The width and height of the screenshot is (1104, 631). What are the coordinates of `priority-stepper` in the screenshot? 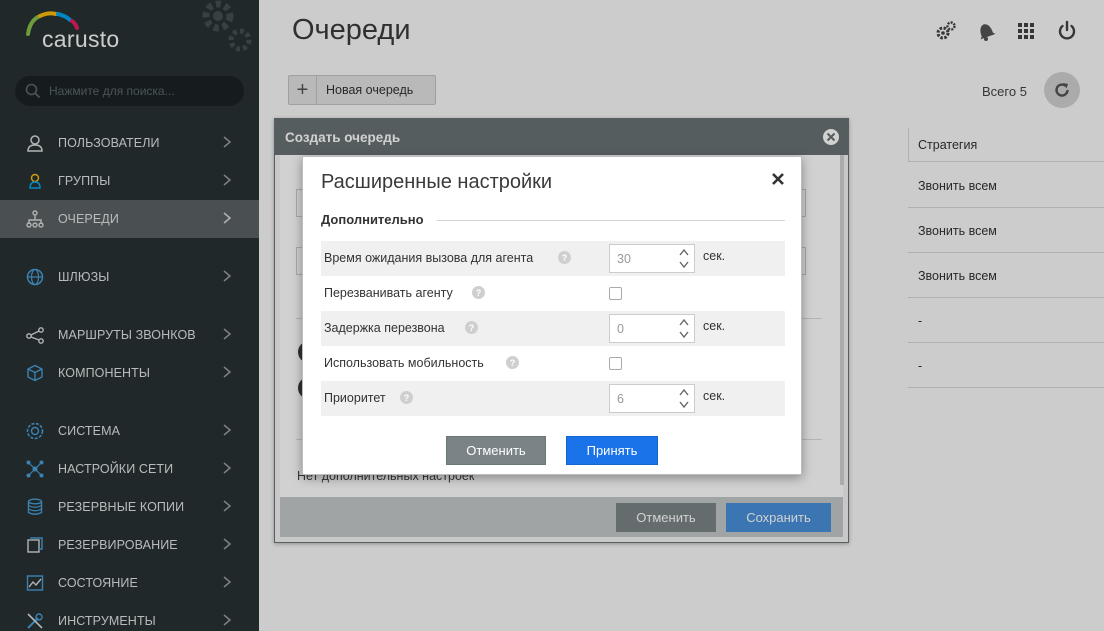 It's located at (652, 398).